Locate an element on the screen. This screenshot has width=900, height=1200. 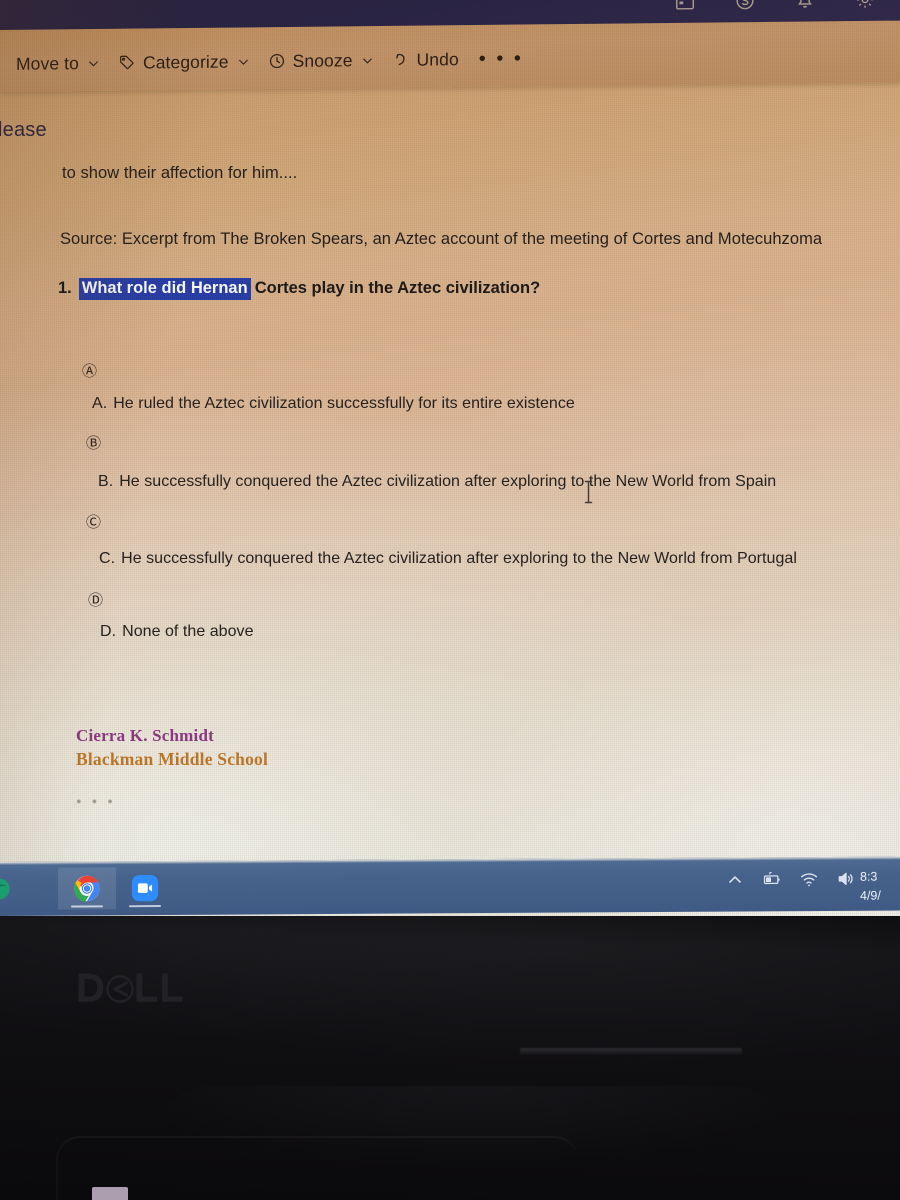
edge-icon is located at coordinates (6, 889).